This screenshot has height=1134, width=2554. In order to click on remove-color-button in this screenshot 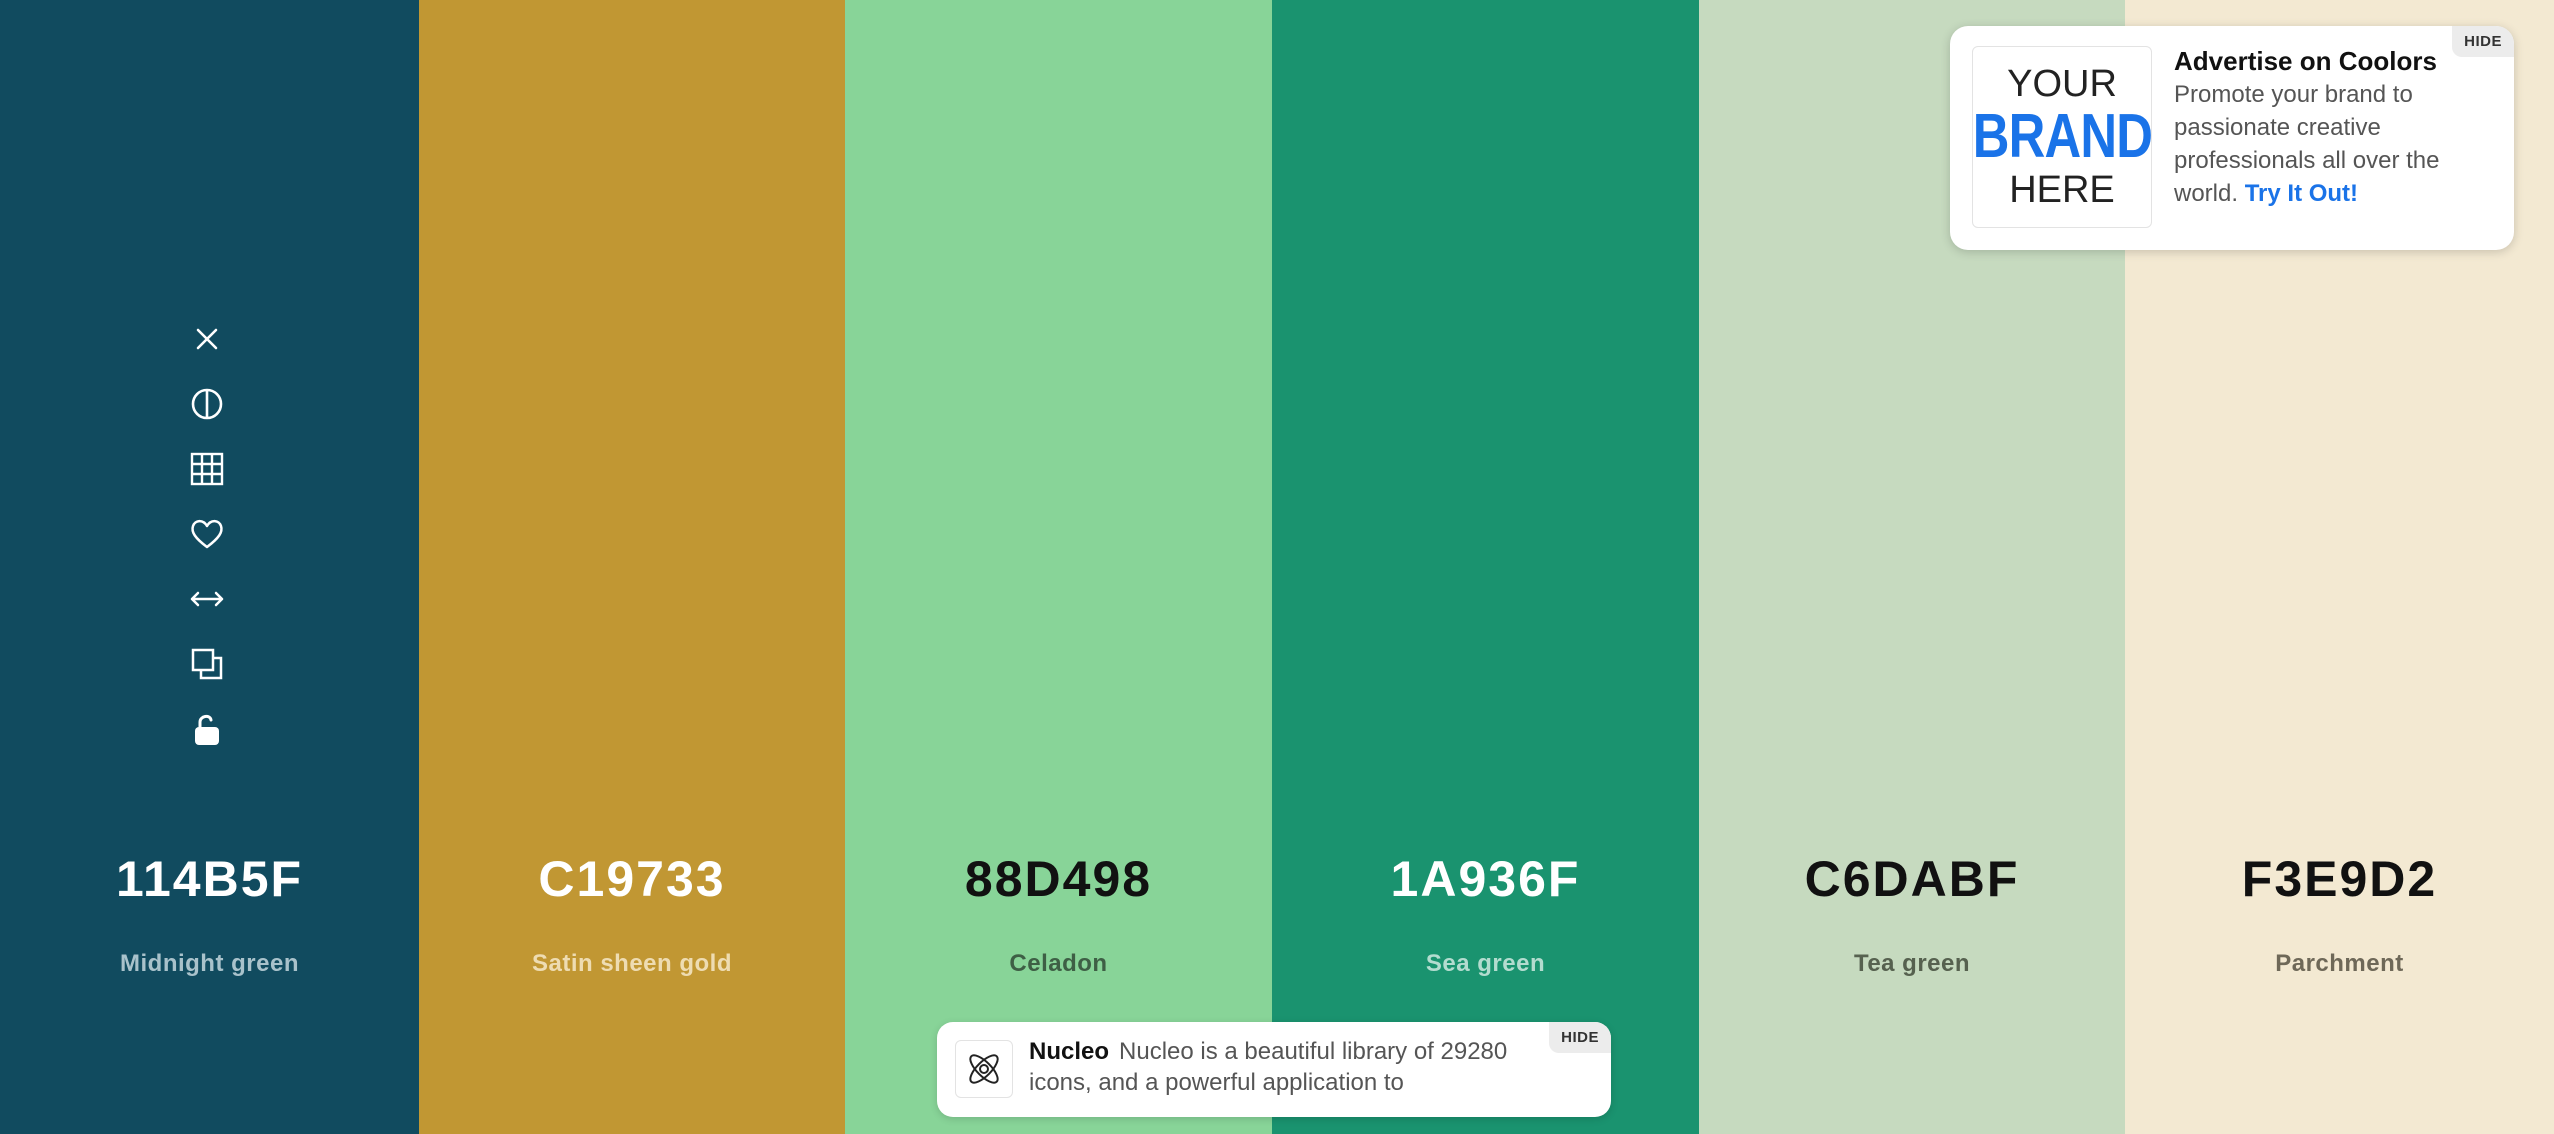, I will do `click(207, 339)`.